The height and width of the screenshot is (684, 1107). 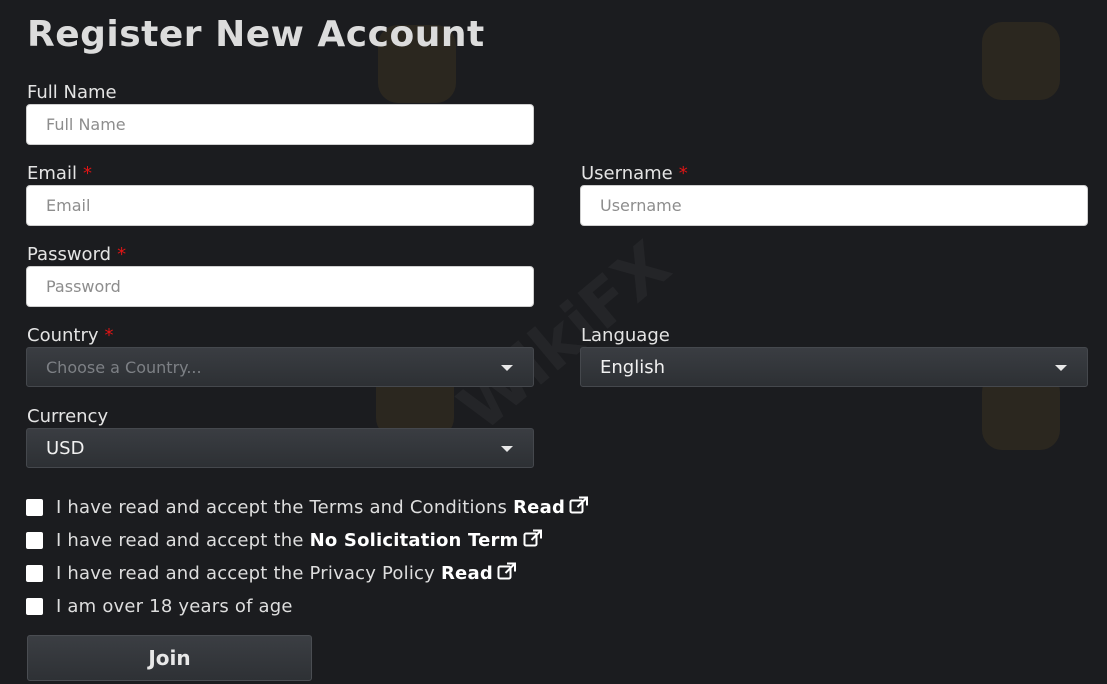 I want to click on full-name-label: Full Name, so click(x=72, y=92).